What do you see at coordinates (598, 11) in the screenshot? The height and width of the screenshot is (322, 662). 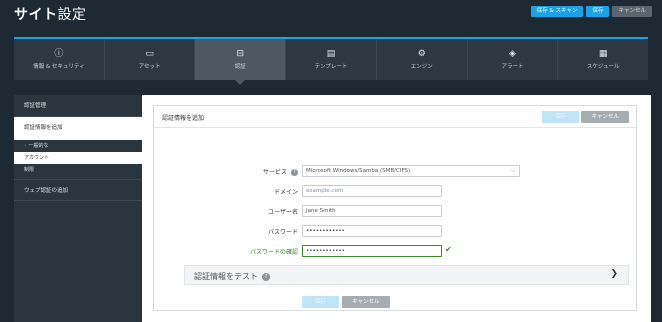 I see `save-button: 保存` at bounding box center [598, 11].